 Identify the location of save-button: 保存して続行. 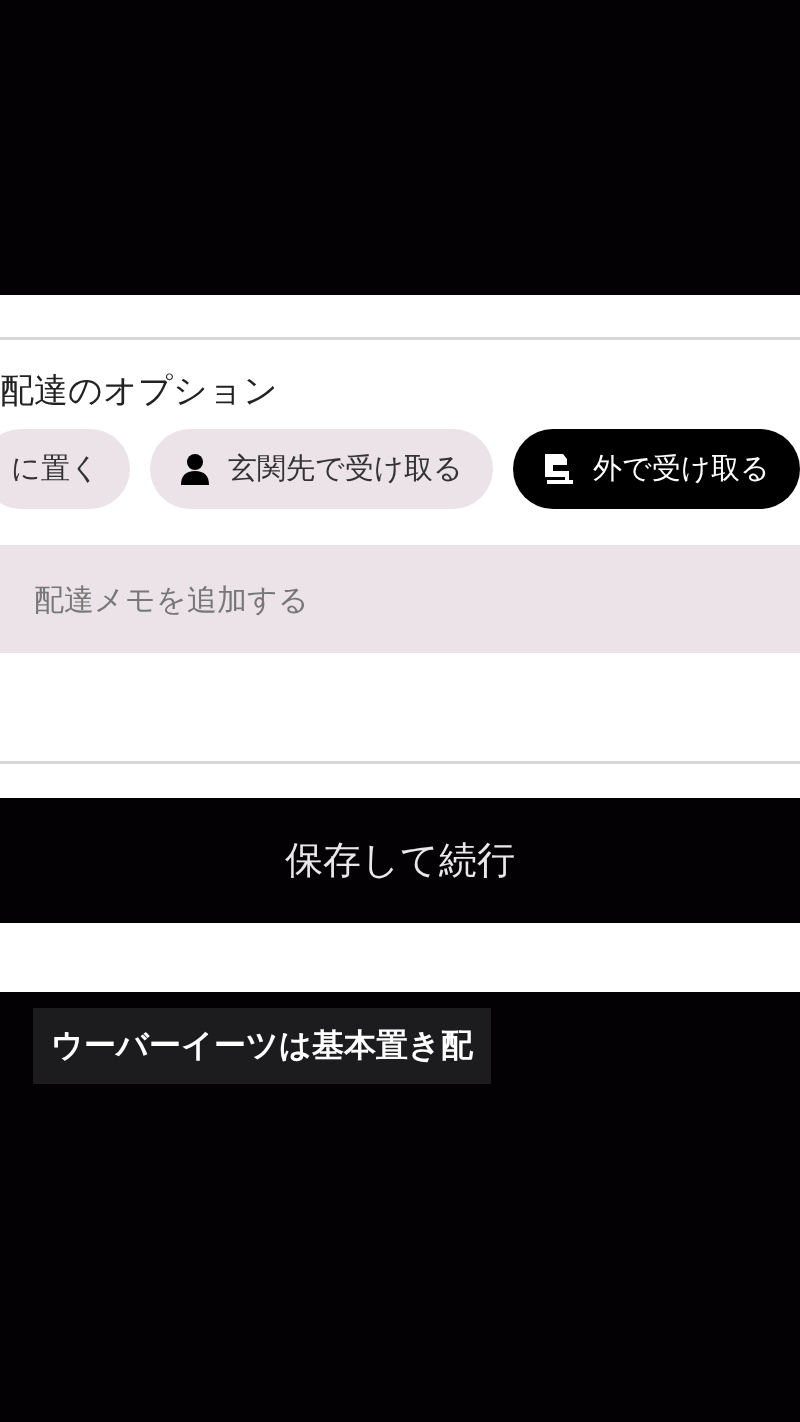
(400, 861).